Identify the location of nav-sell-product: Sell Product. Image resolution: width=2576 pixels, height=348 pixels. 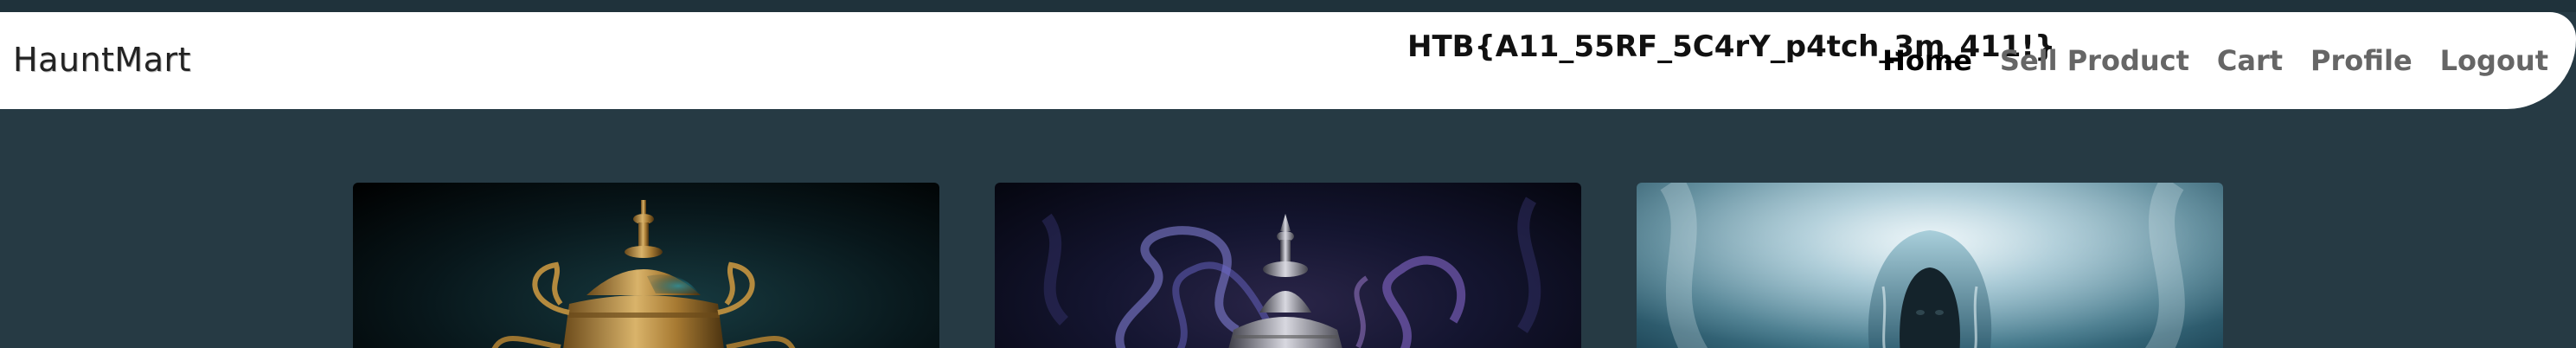
(2094, 60).